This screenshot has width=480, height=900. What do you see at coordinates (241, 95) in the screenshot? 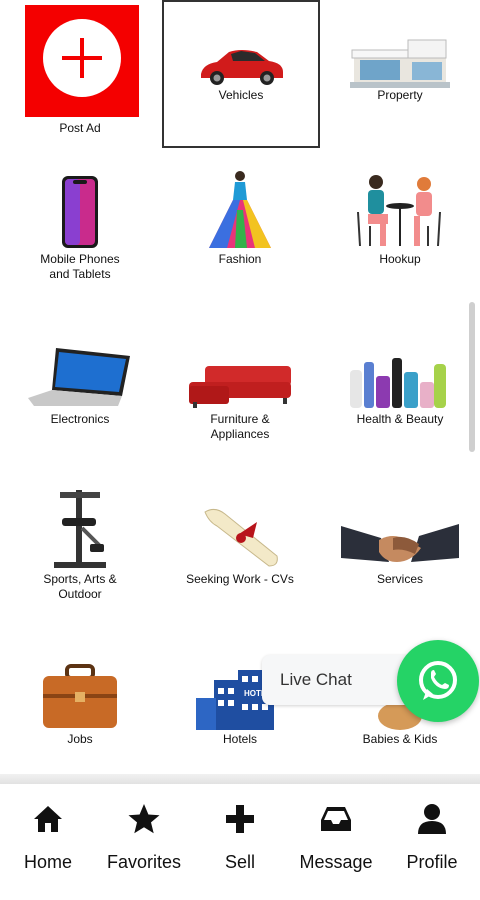
I see `category-label: Vehicles` at bounding box center [241, 95].